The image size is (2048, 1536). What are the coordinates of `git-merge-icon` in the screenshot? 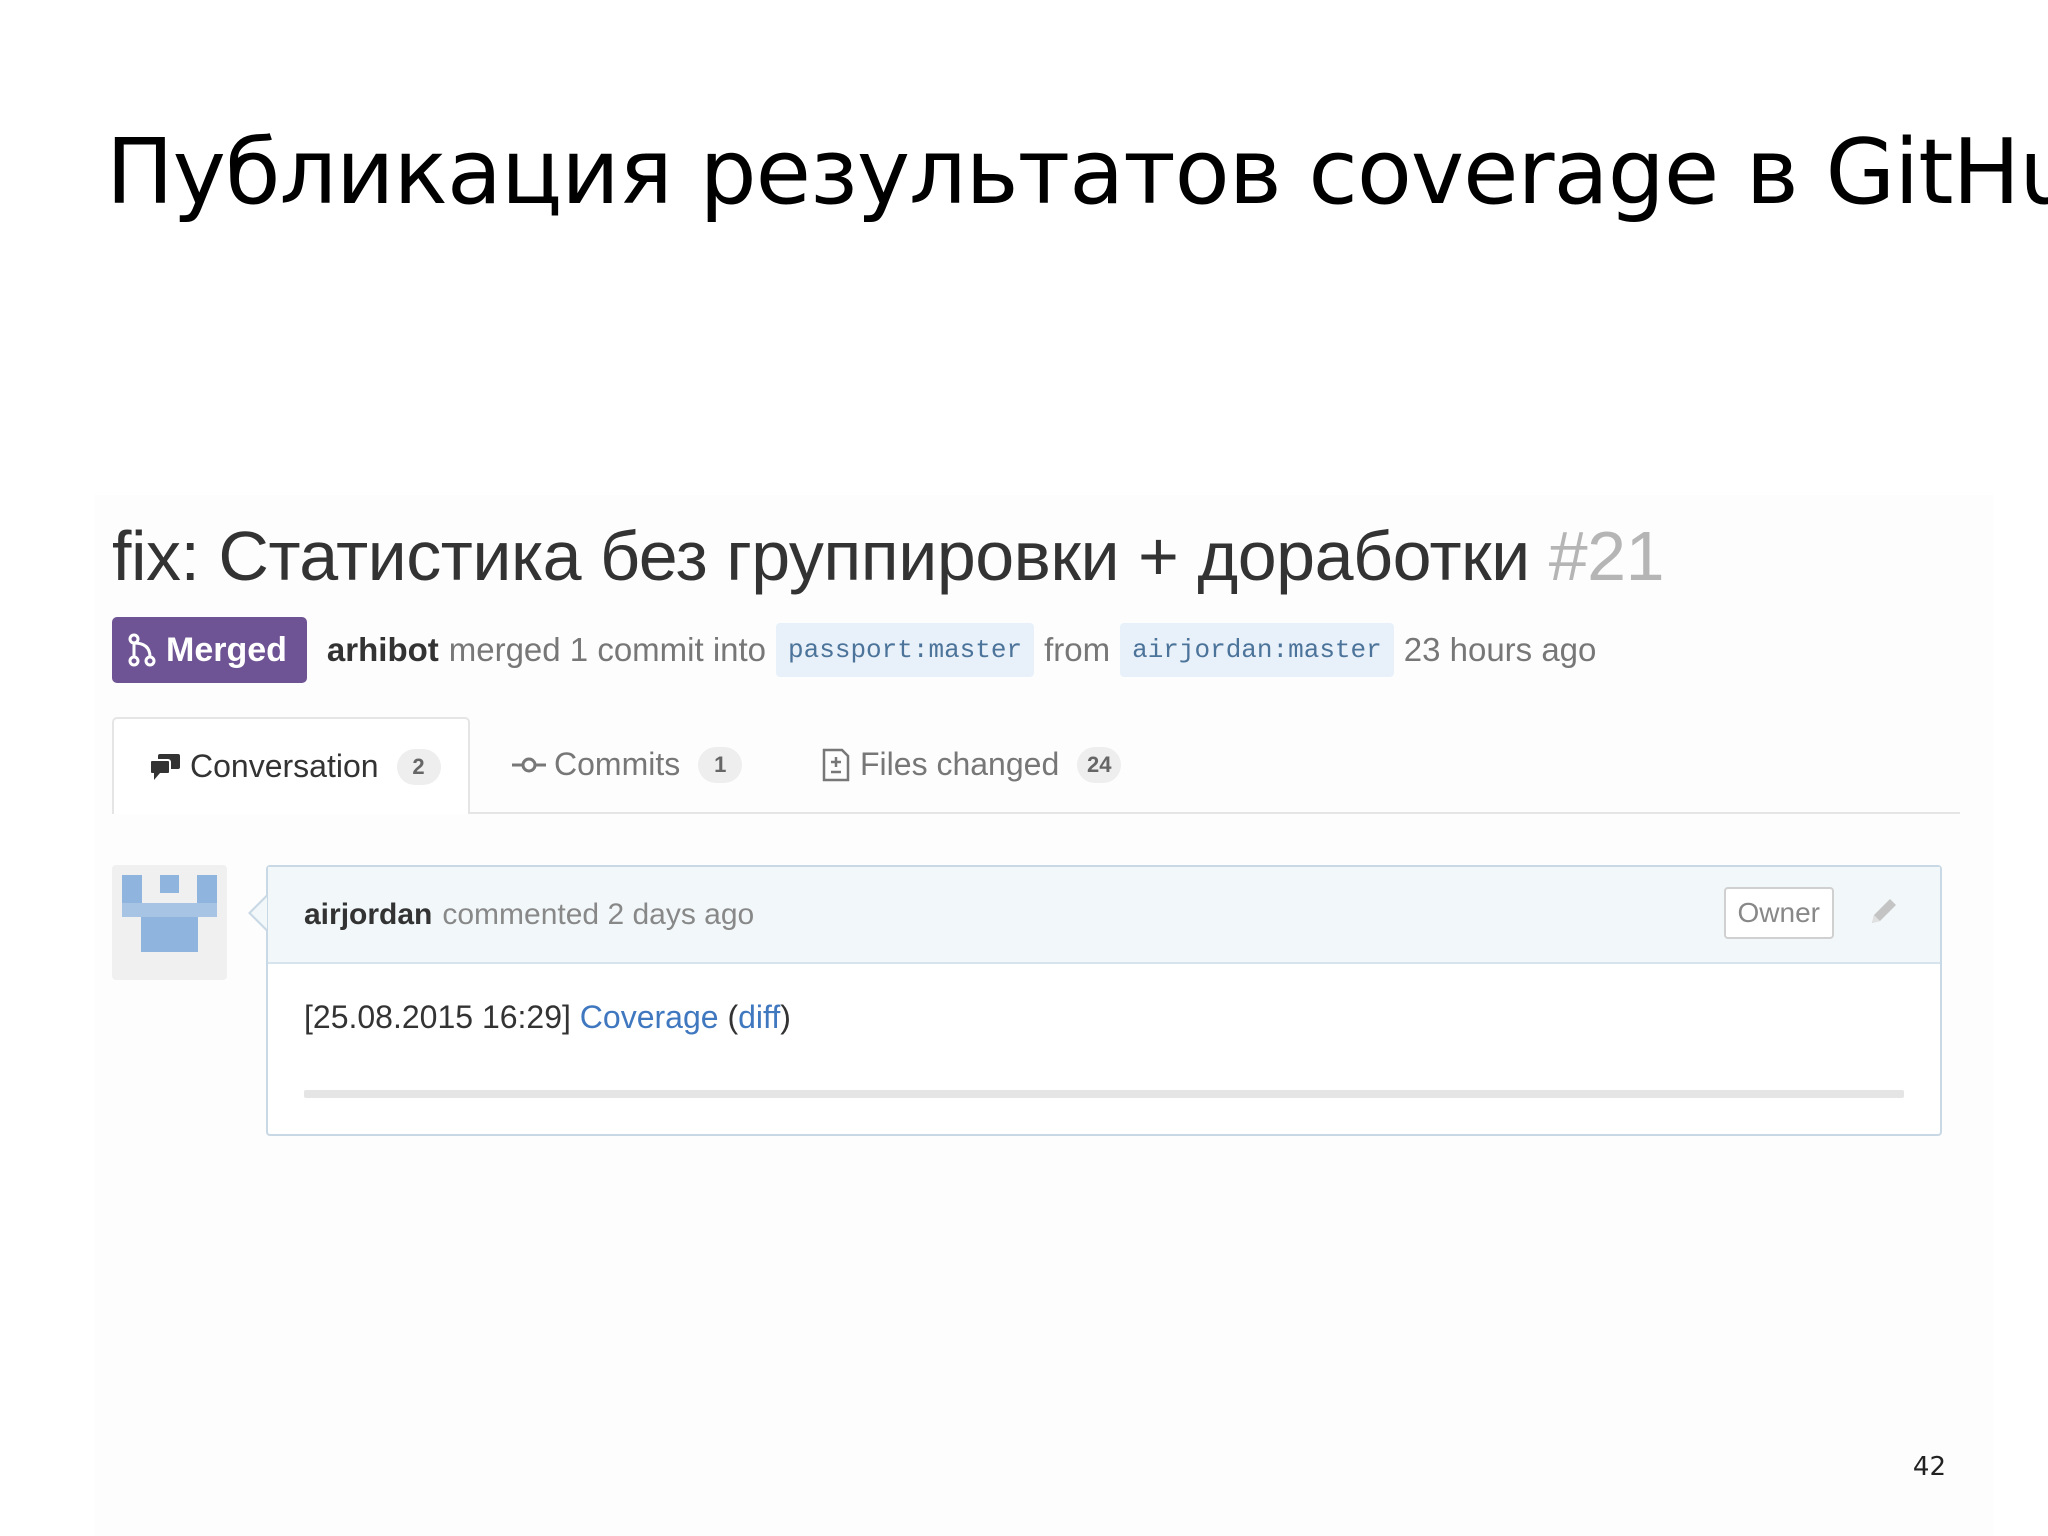 It's located at (142, 650).